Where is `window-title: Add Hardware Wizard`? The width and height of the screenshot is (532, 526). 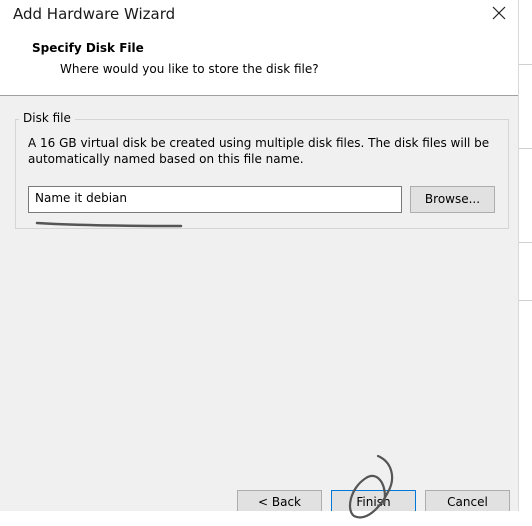
window-title: Add Hardware Wizard is located at coordinates (94, 14).